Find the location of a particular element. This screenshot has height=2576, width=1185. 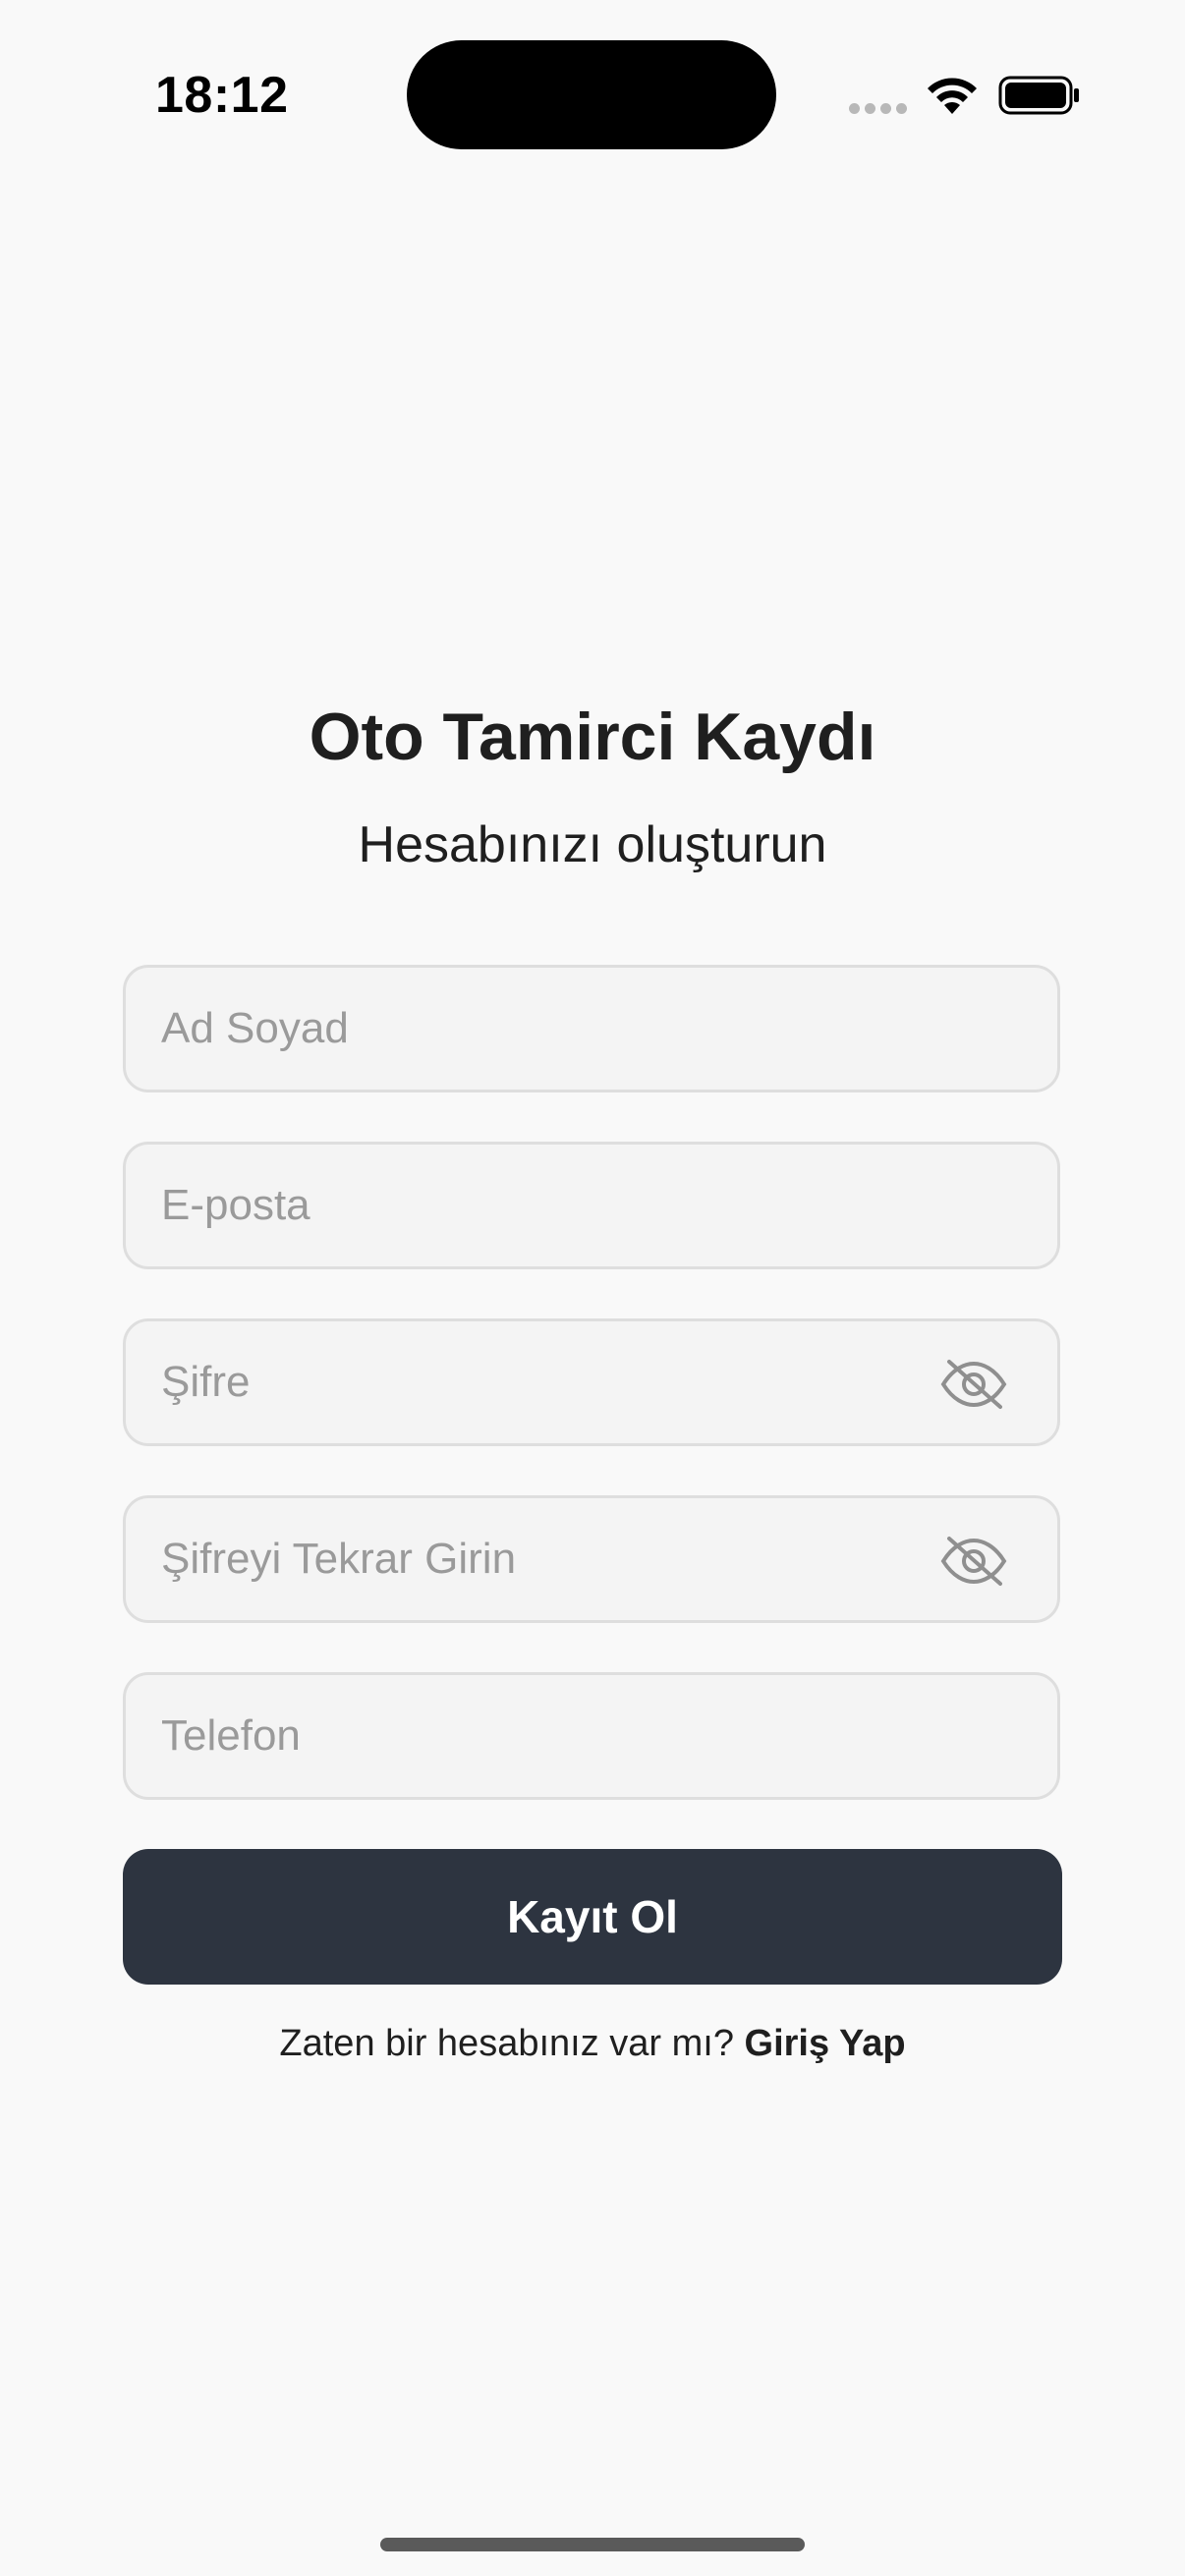

password-repeat-input is located at coordinates (564, 1559).